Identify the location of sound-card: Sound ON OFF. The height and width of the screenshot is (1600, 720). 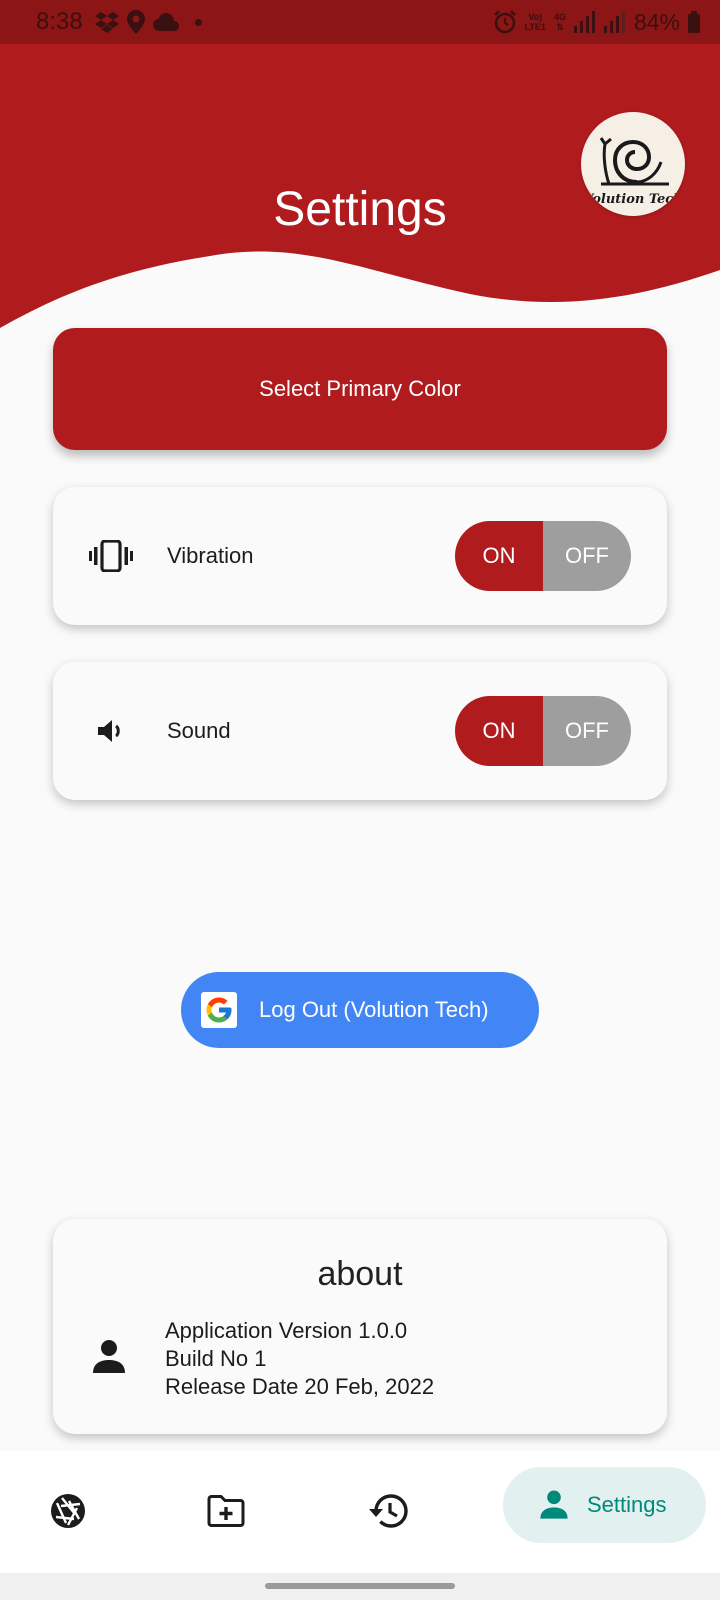
(360, 731).